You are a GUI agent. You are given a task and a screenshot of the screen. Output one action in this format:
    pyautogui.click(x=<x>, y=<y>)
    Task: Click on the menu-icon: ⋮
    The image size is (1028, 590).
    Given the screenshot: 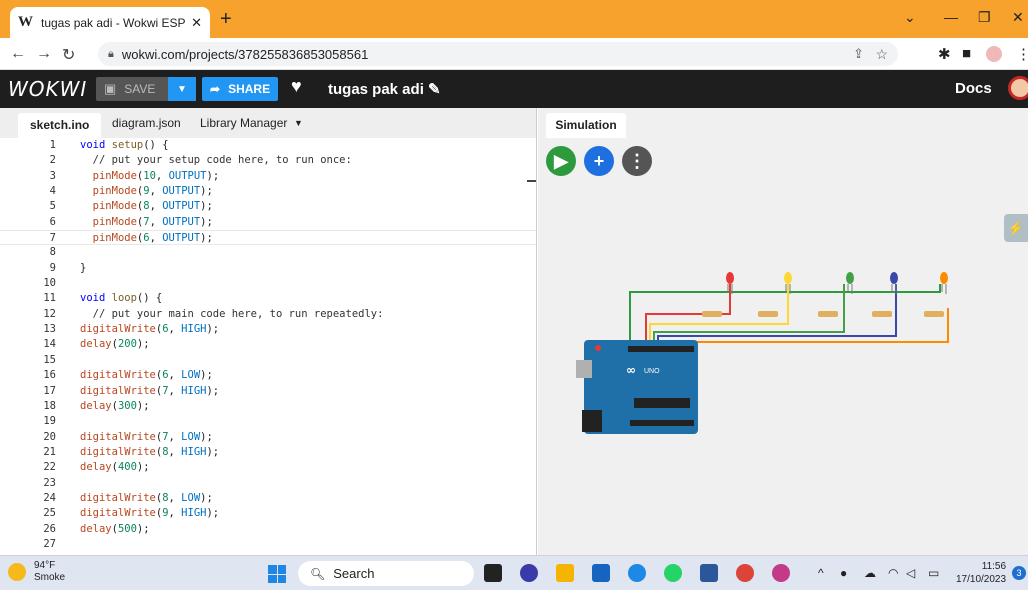 What is the action you would take?
    pyautogui.click(x=1022, y=54)
    